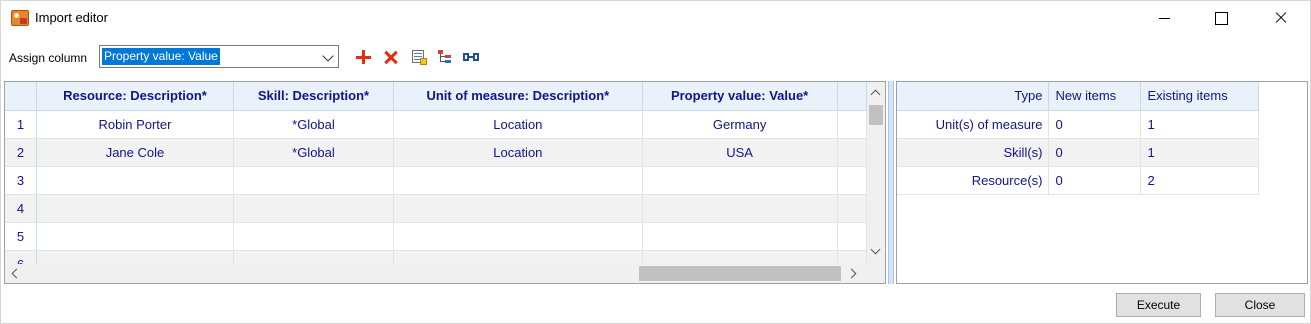  Describe the element at coordinates (1199, 96) in the screenshot. I see `summary-column-header: Existing items` at that location.